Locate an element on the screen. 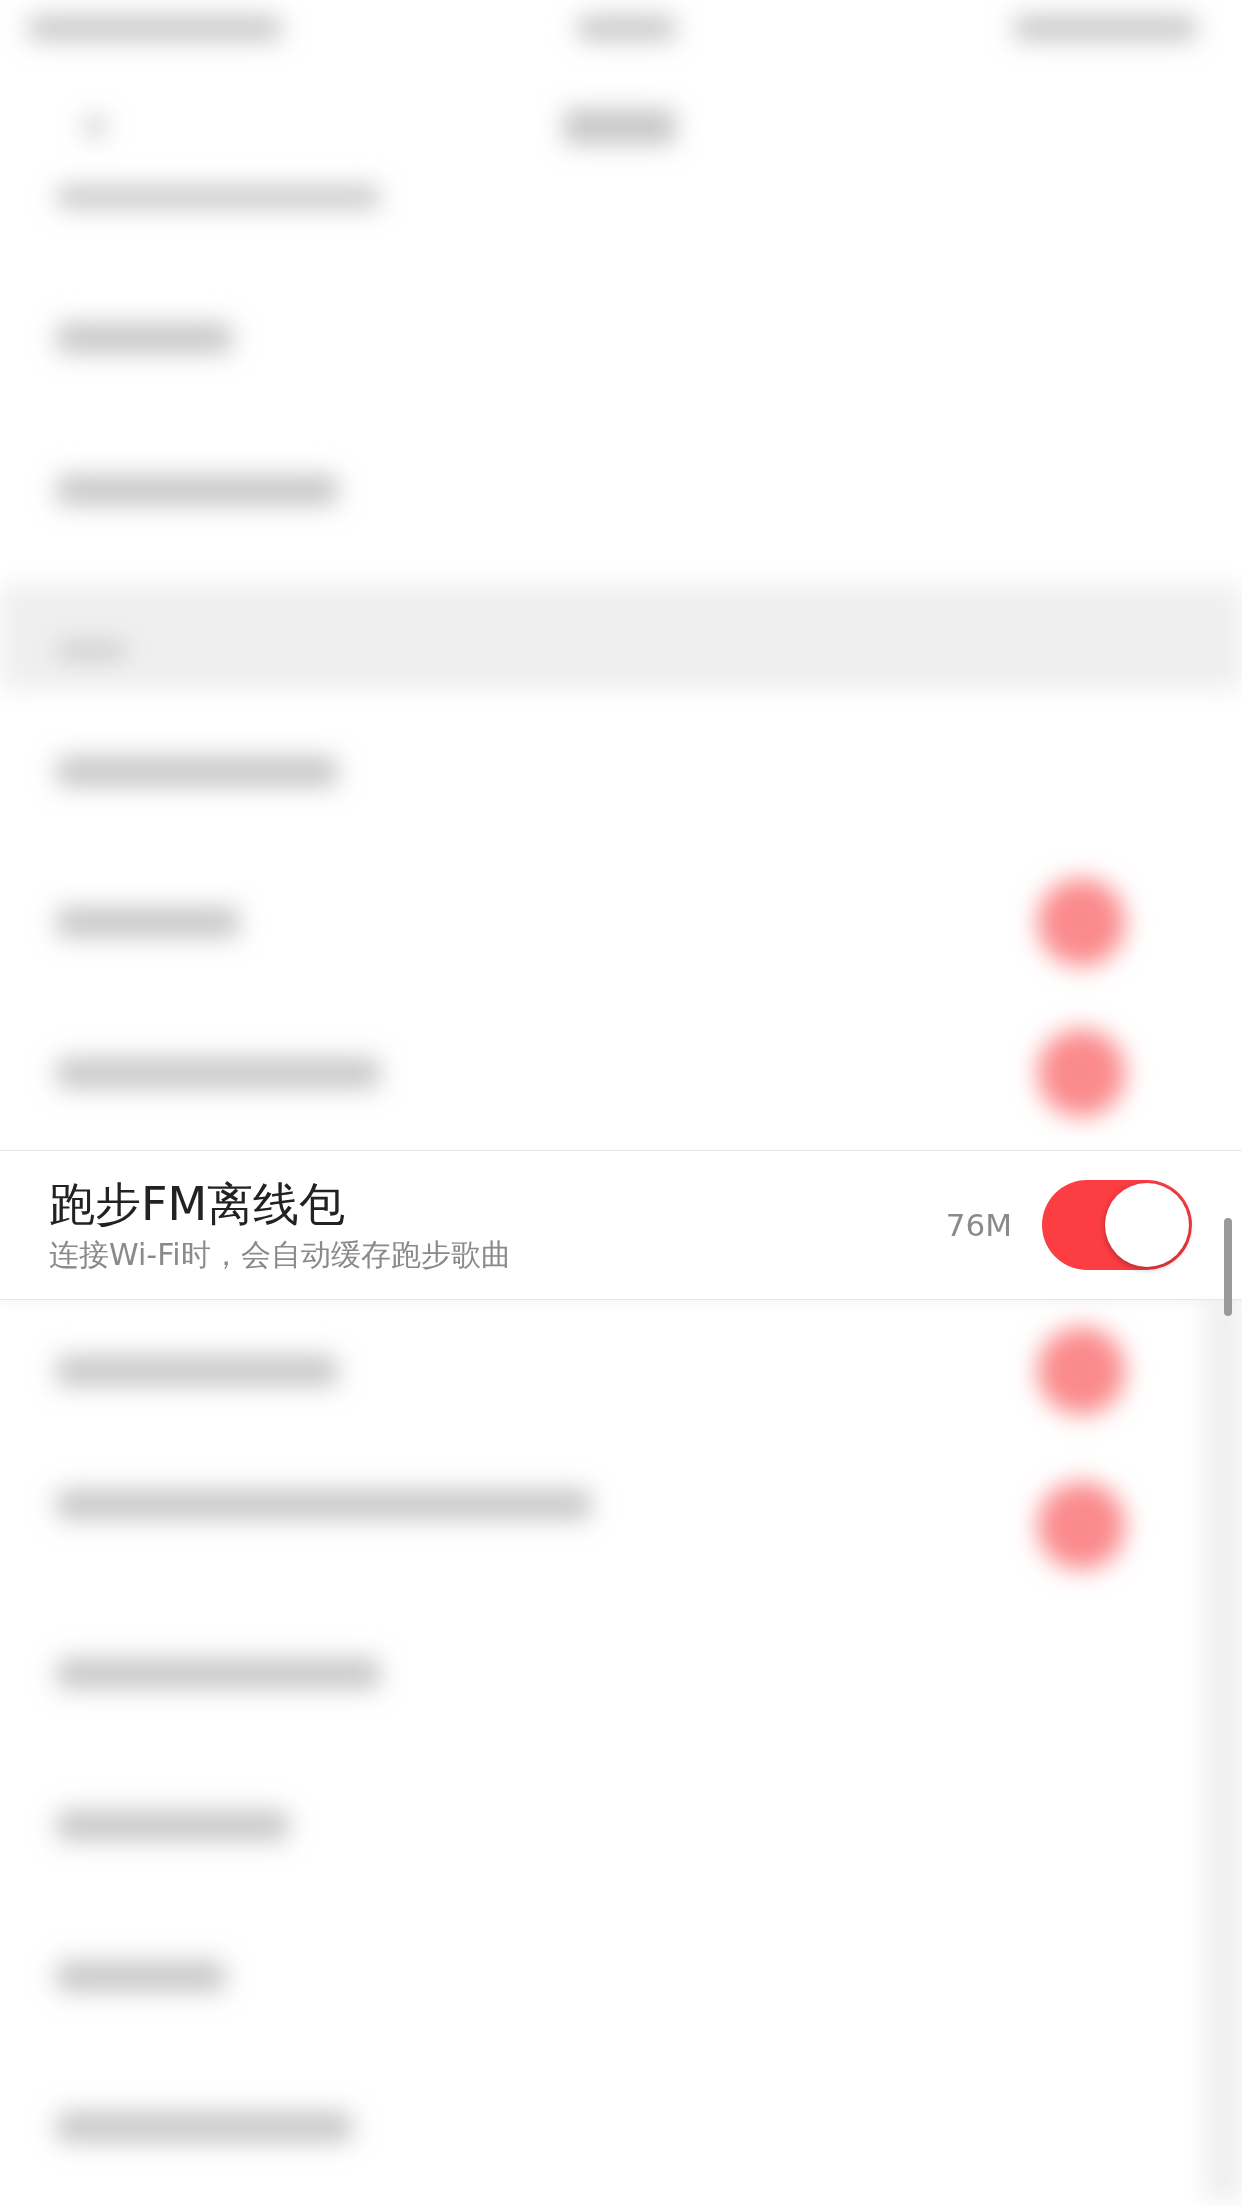 The width and height of the screenshot is (1242, 2208). cache-size: 76M is located at coordinates (978, 1225).